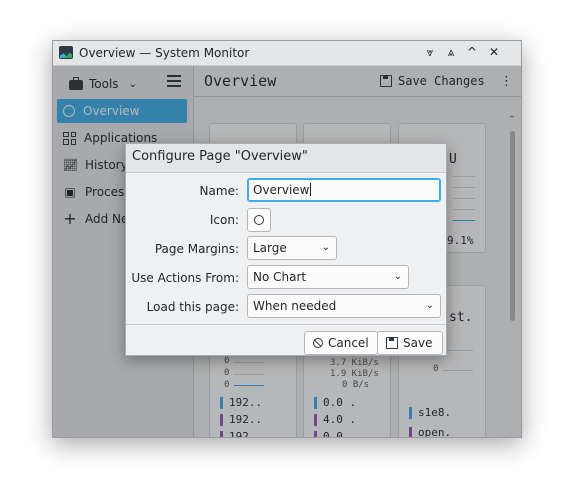 The width and height of the screenshot is (574, 499). What do you see at coordinates (224, 220) in the screenshot?
I see `icon-label: Icon:` at bounding box center [224, 220].